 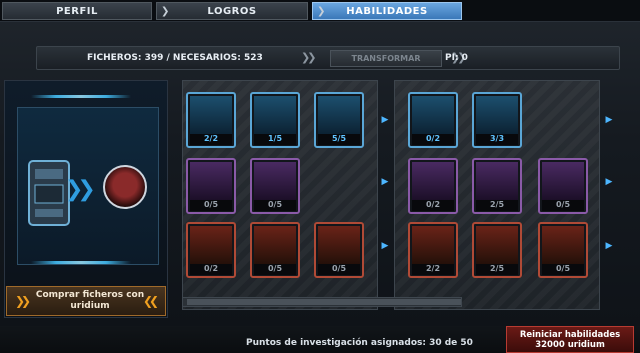 What do you see at coordinates (456, 58) in the screenshot?
I see `pi-counter: PI: 0` at bounding box center [456, 58].